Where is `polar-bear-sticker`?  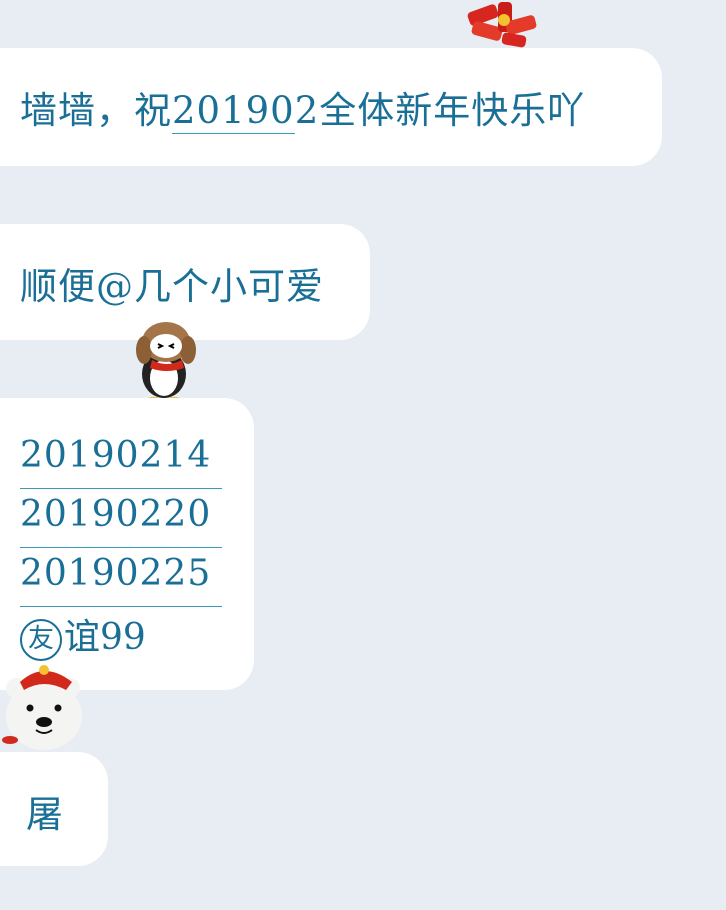 polar-bear-sticker is located at coordinates (44, 710).